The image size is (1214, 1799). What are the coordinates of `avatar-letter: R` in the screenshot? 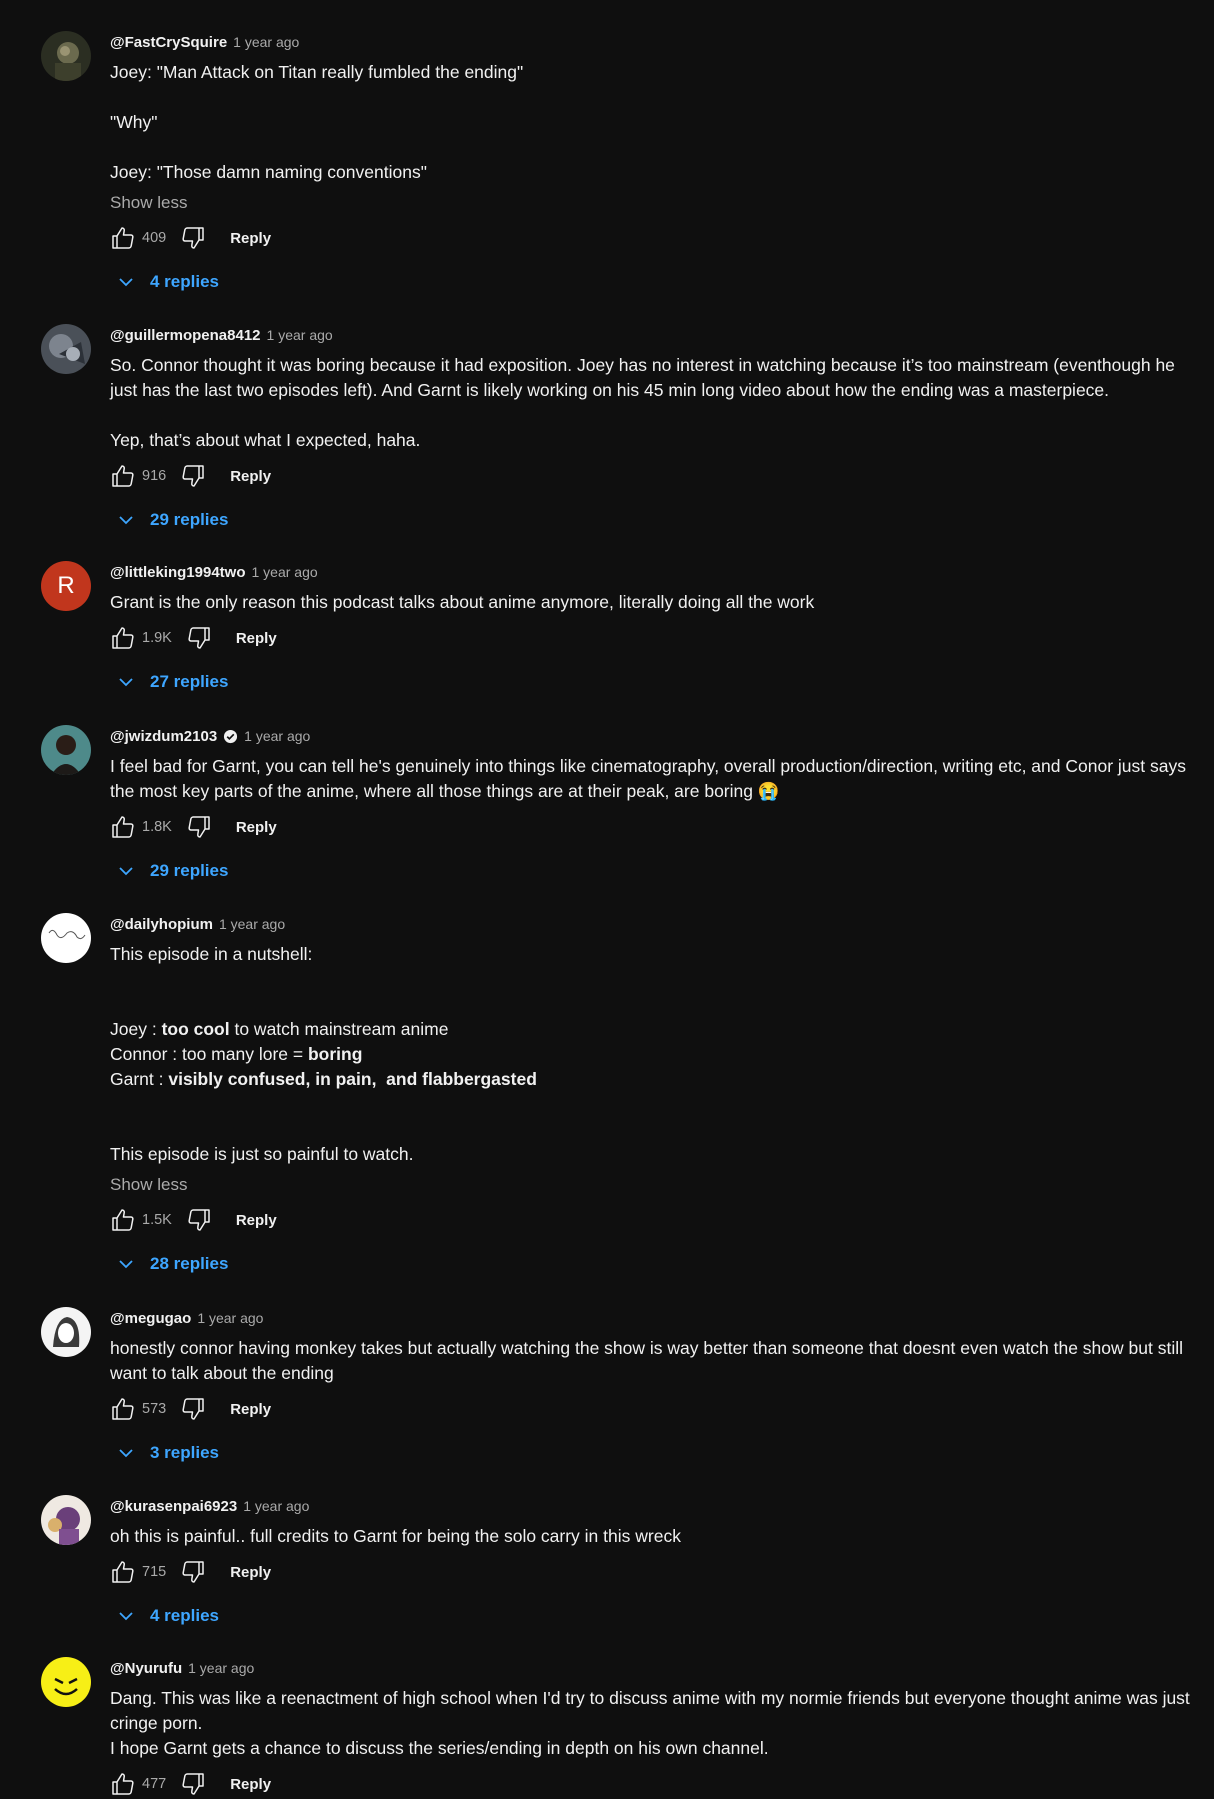 It's located at (66, 585).